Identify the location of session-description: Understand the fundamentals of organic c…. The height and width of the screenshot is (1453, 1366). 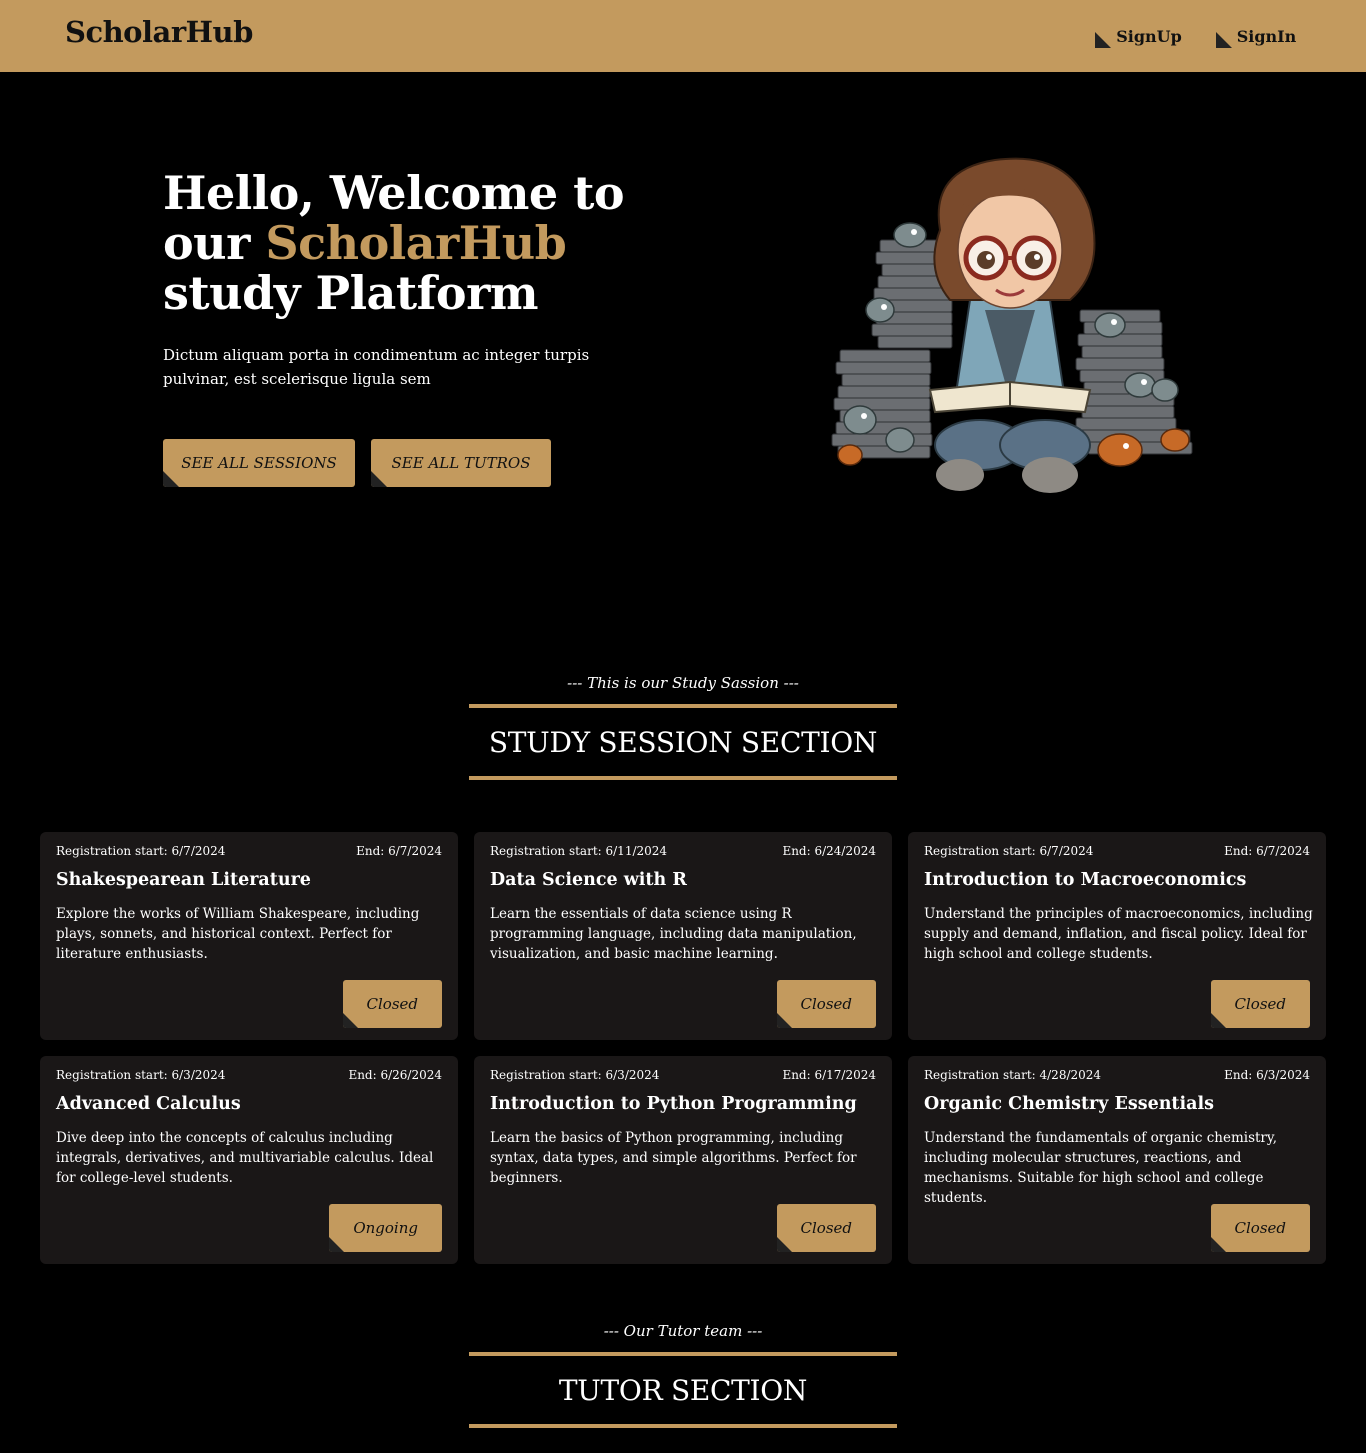
(1101, 1168).